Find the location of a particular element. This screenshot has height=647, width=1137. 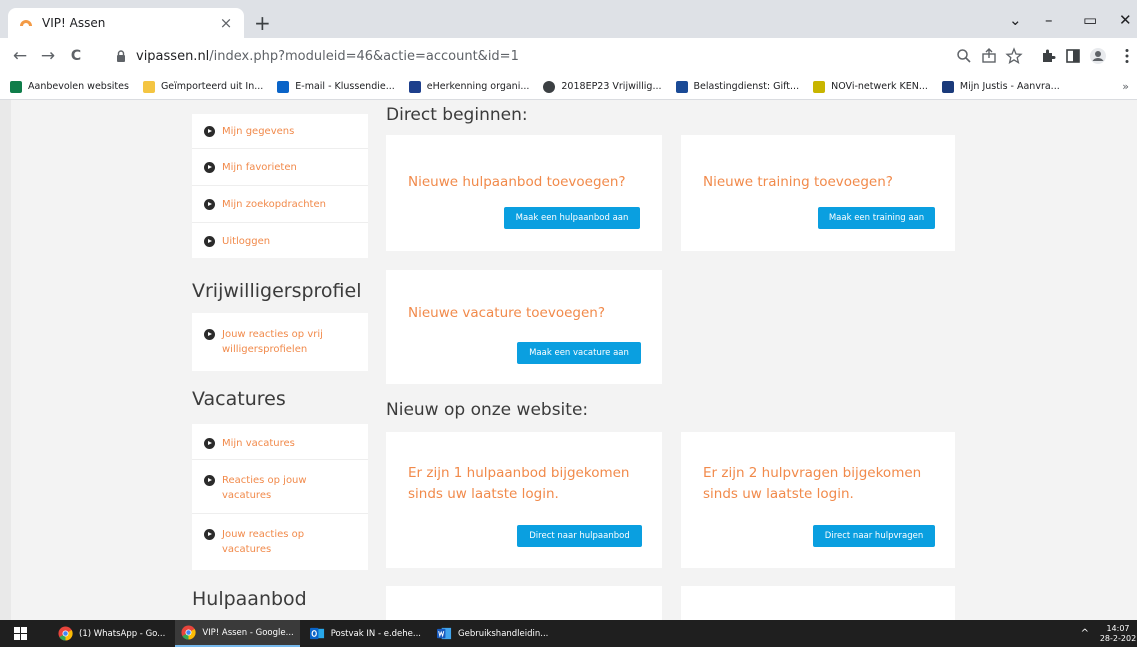

tab-search-chevron-icon: ⌄ is located at coordinates (1015, 20).